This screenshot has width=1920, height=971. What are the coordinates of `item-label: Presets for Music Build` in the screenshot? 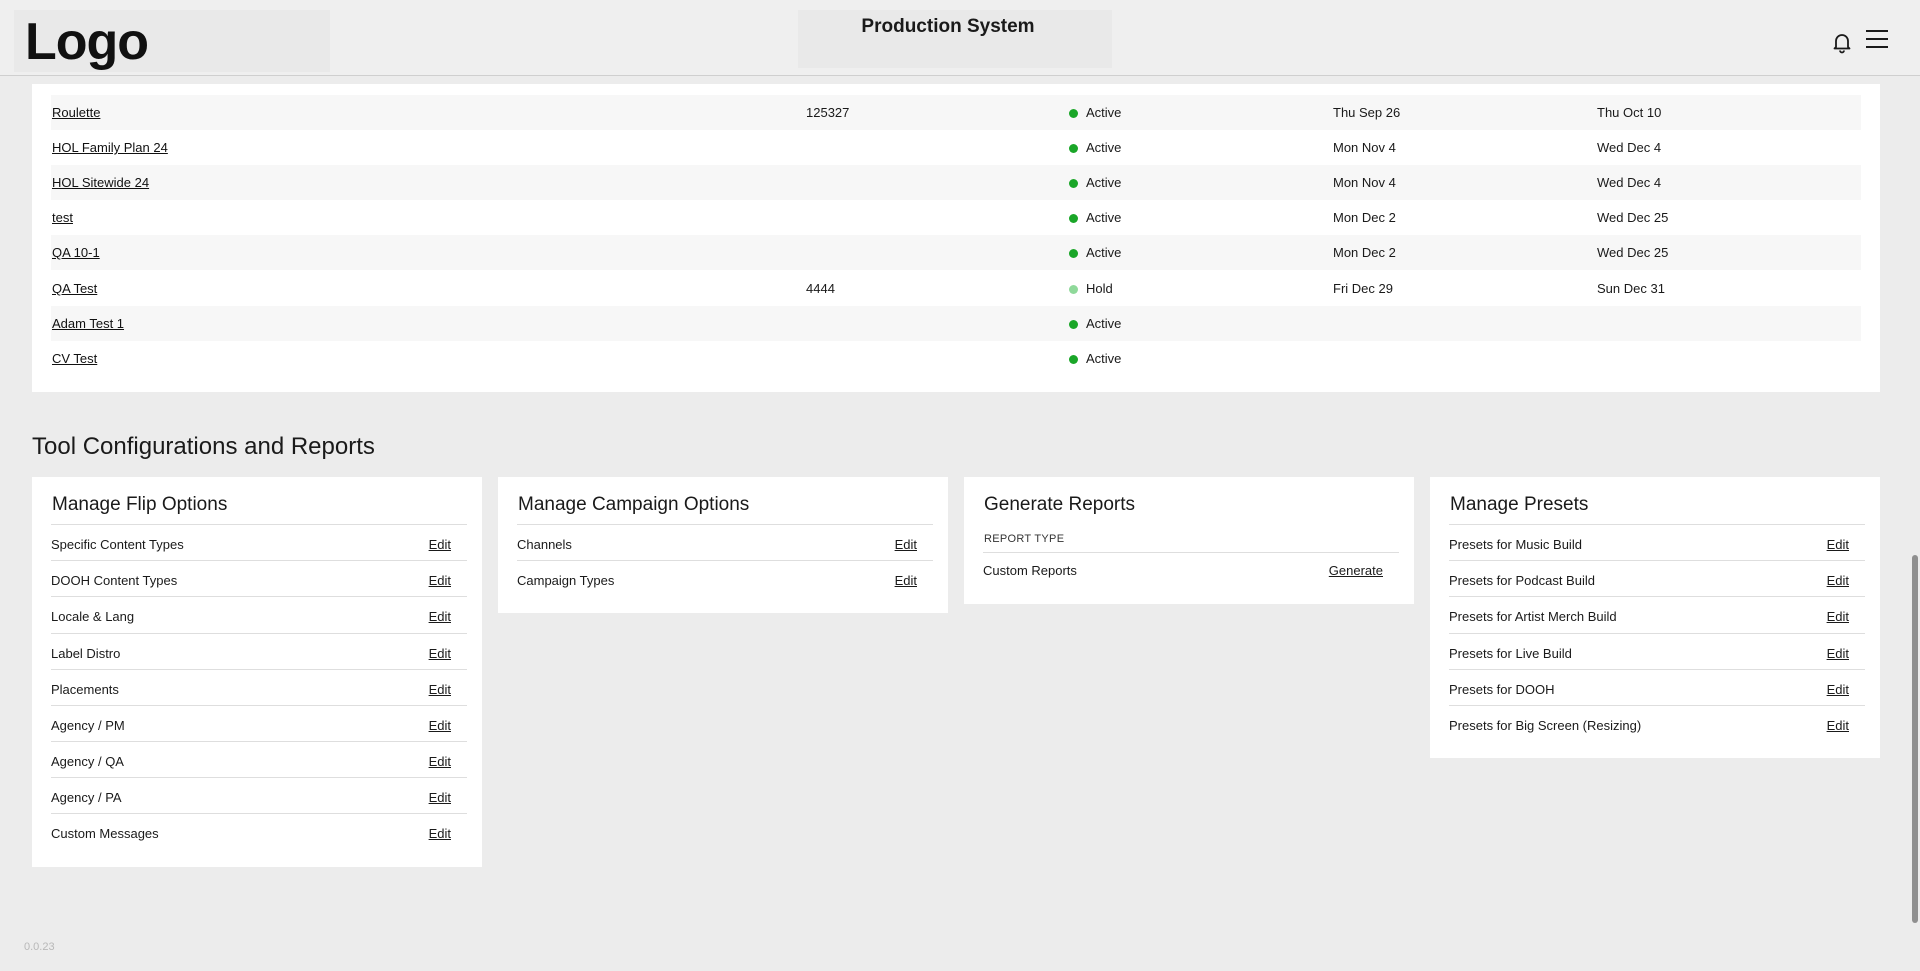 It's located at (1515, 544).